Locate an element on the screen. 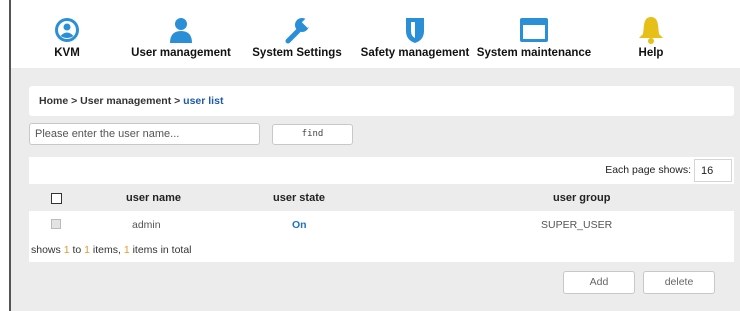 This screenshot has height=311, width=740. header-user-state: user state is located at coordinates (299, 198).